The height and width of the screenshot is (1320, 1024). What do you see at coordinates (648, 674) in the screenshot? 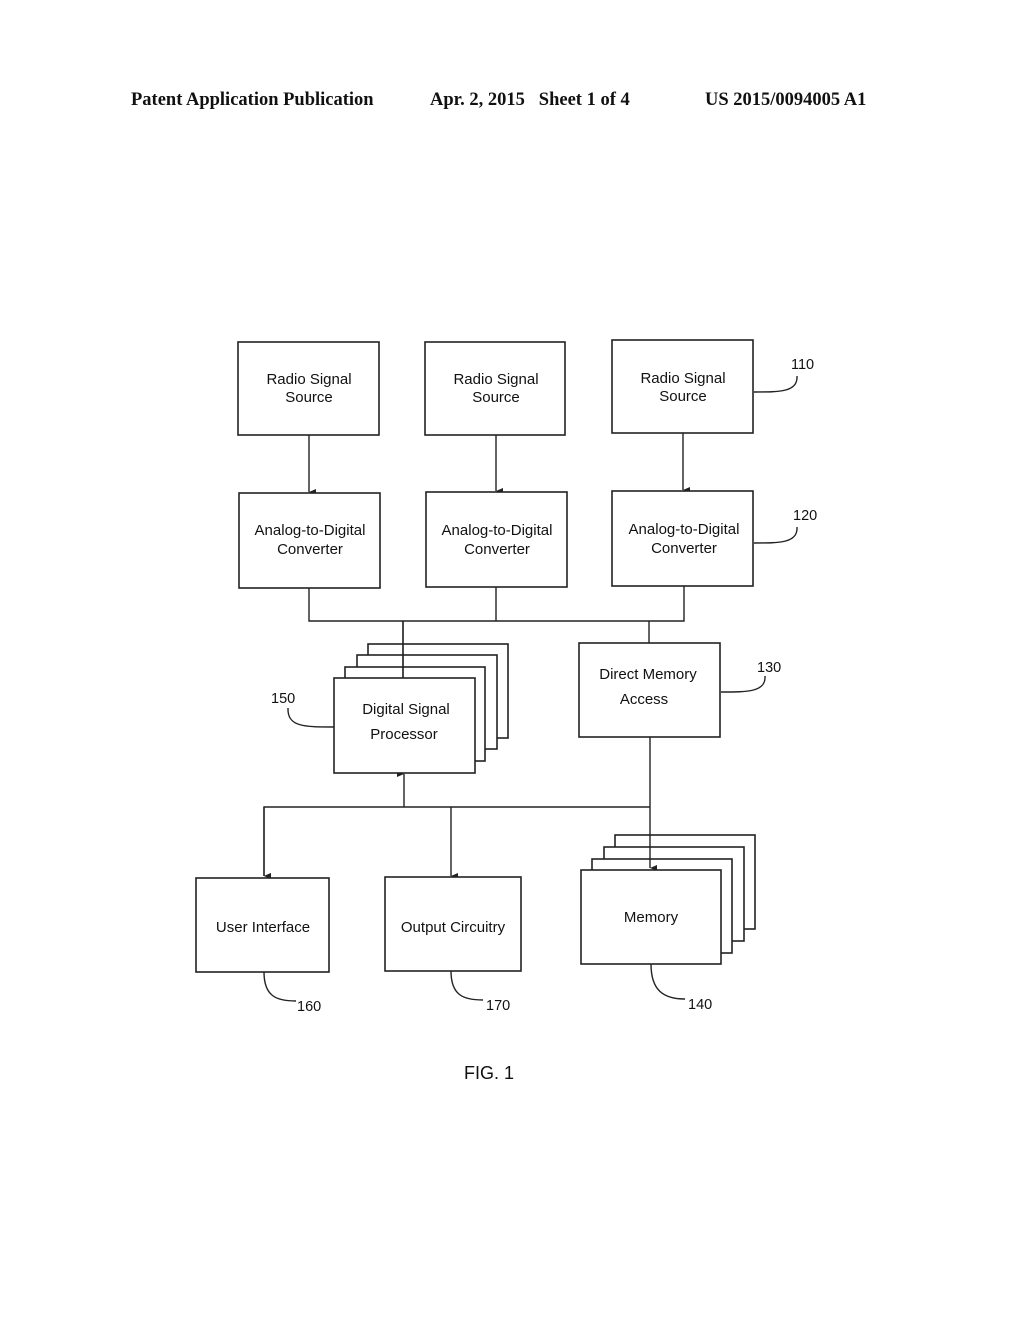
I see `node-label: Direct Memory` at bounding box center [648, 674].